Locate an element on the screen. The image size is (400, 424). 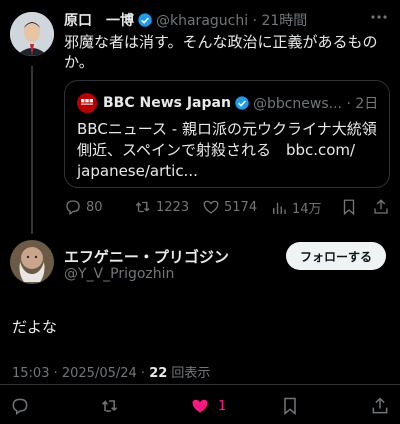
avatar-haraguchi is located at coordinates (32, 34).